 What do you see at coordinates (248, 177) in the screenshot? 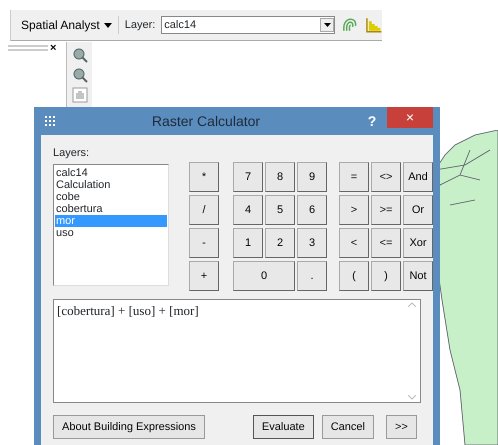
I see `keypad-button: 7` at bounding box center [248, 177].